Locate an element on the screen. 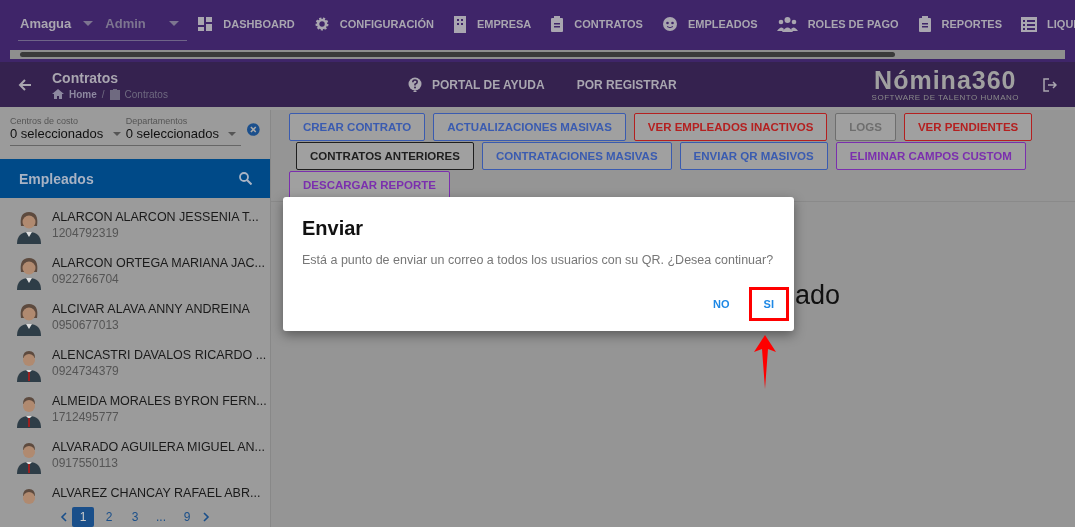  action-button: DESCARGAR REPORTE is located at coordinates (369, 185).